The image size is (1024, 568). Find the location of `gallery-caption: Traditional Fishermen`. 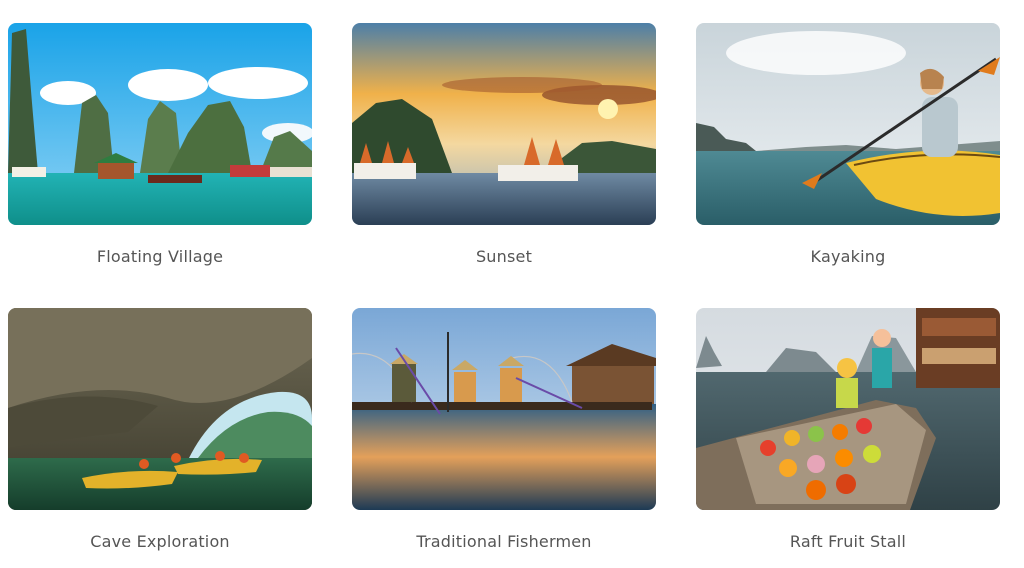

gallery-caption: Traditional Fishermen is located at coordinates (504, 541).